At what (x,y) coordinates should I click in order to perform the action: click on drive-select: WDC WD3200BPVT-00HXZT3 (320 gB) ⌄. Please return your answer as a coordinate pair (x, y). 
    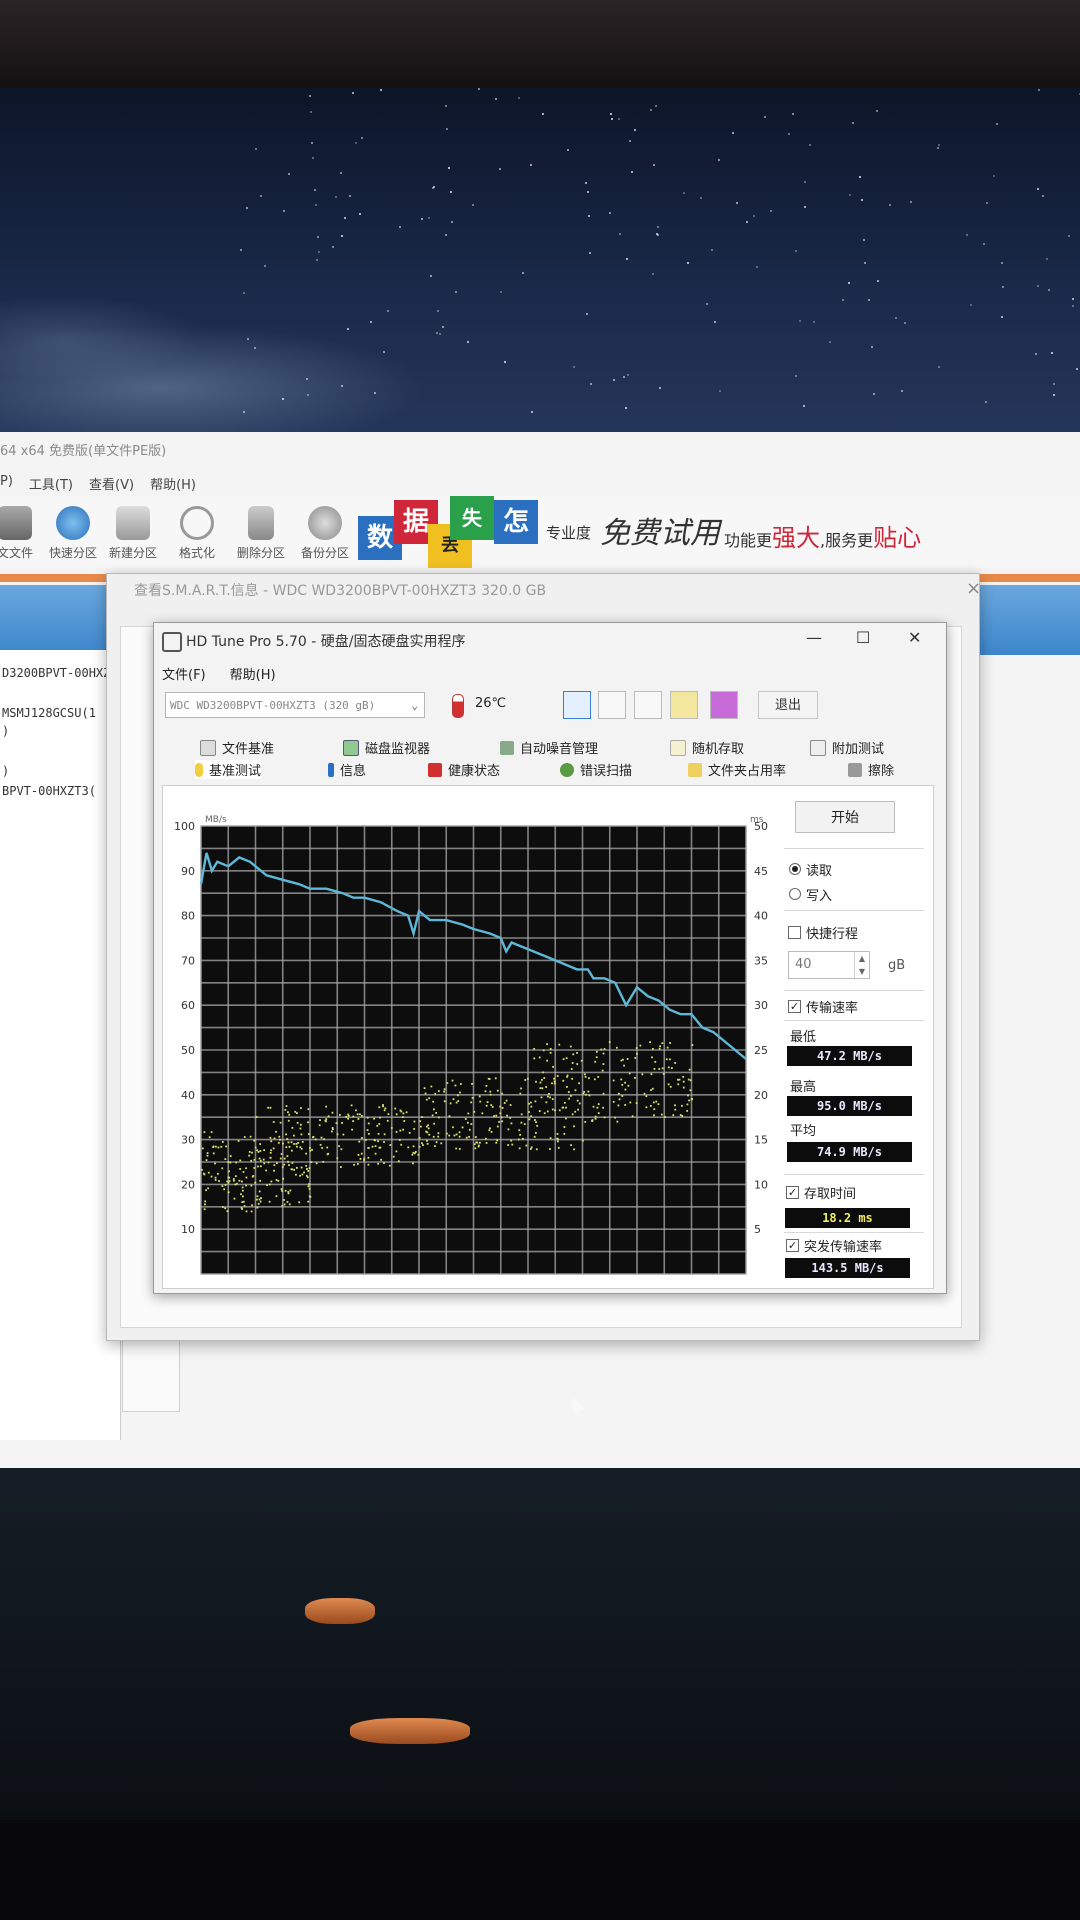
    Looking at the image, I should click on (295, 705).